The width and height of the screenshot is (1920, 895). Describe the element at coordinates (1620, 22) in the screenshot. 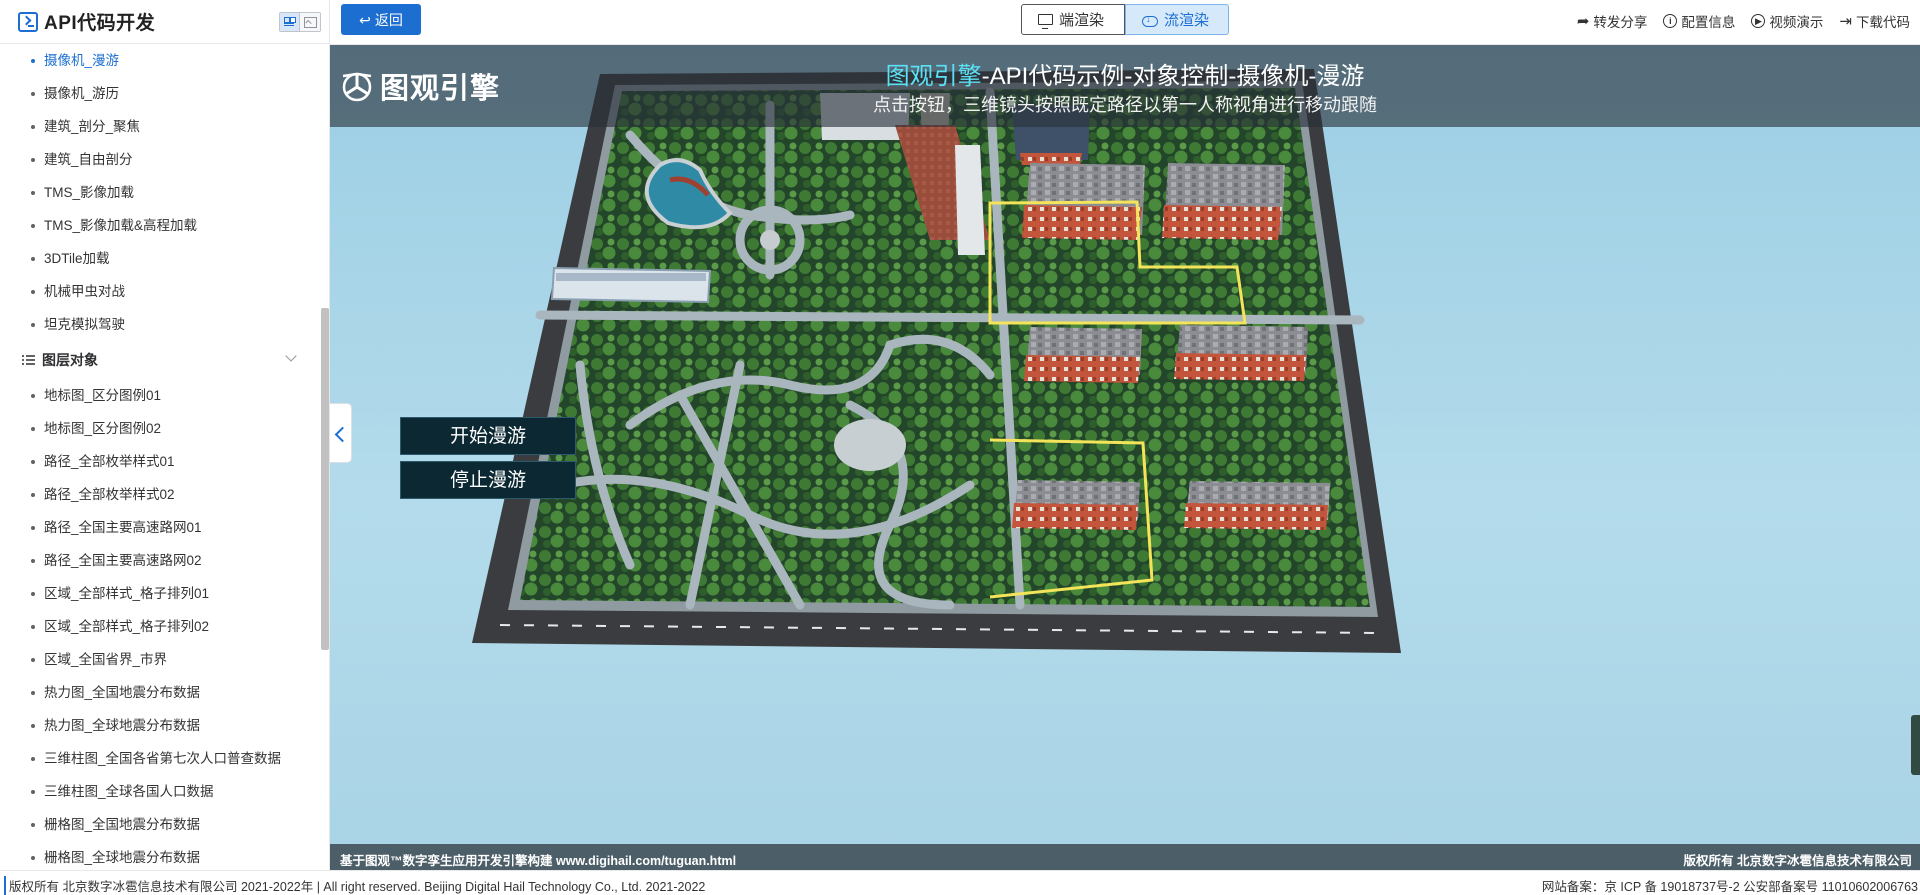

I see `share-label: 转发分享` at that location.